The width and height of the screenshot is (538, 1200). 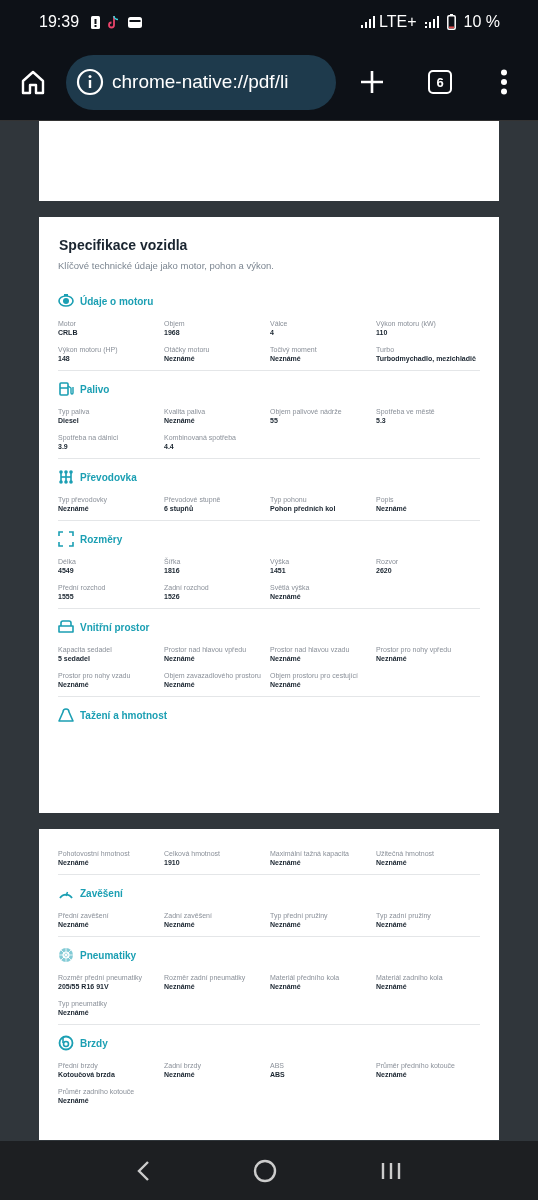 What do you see at coordinates (96, 22) in the screenshot?
I see `battery-alert-icon` at bounding box center [96, 22].